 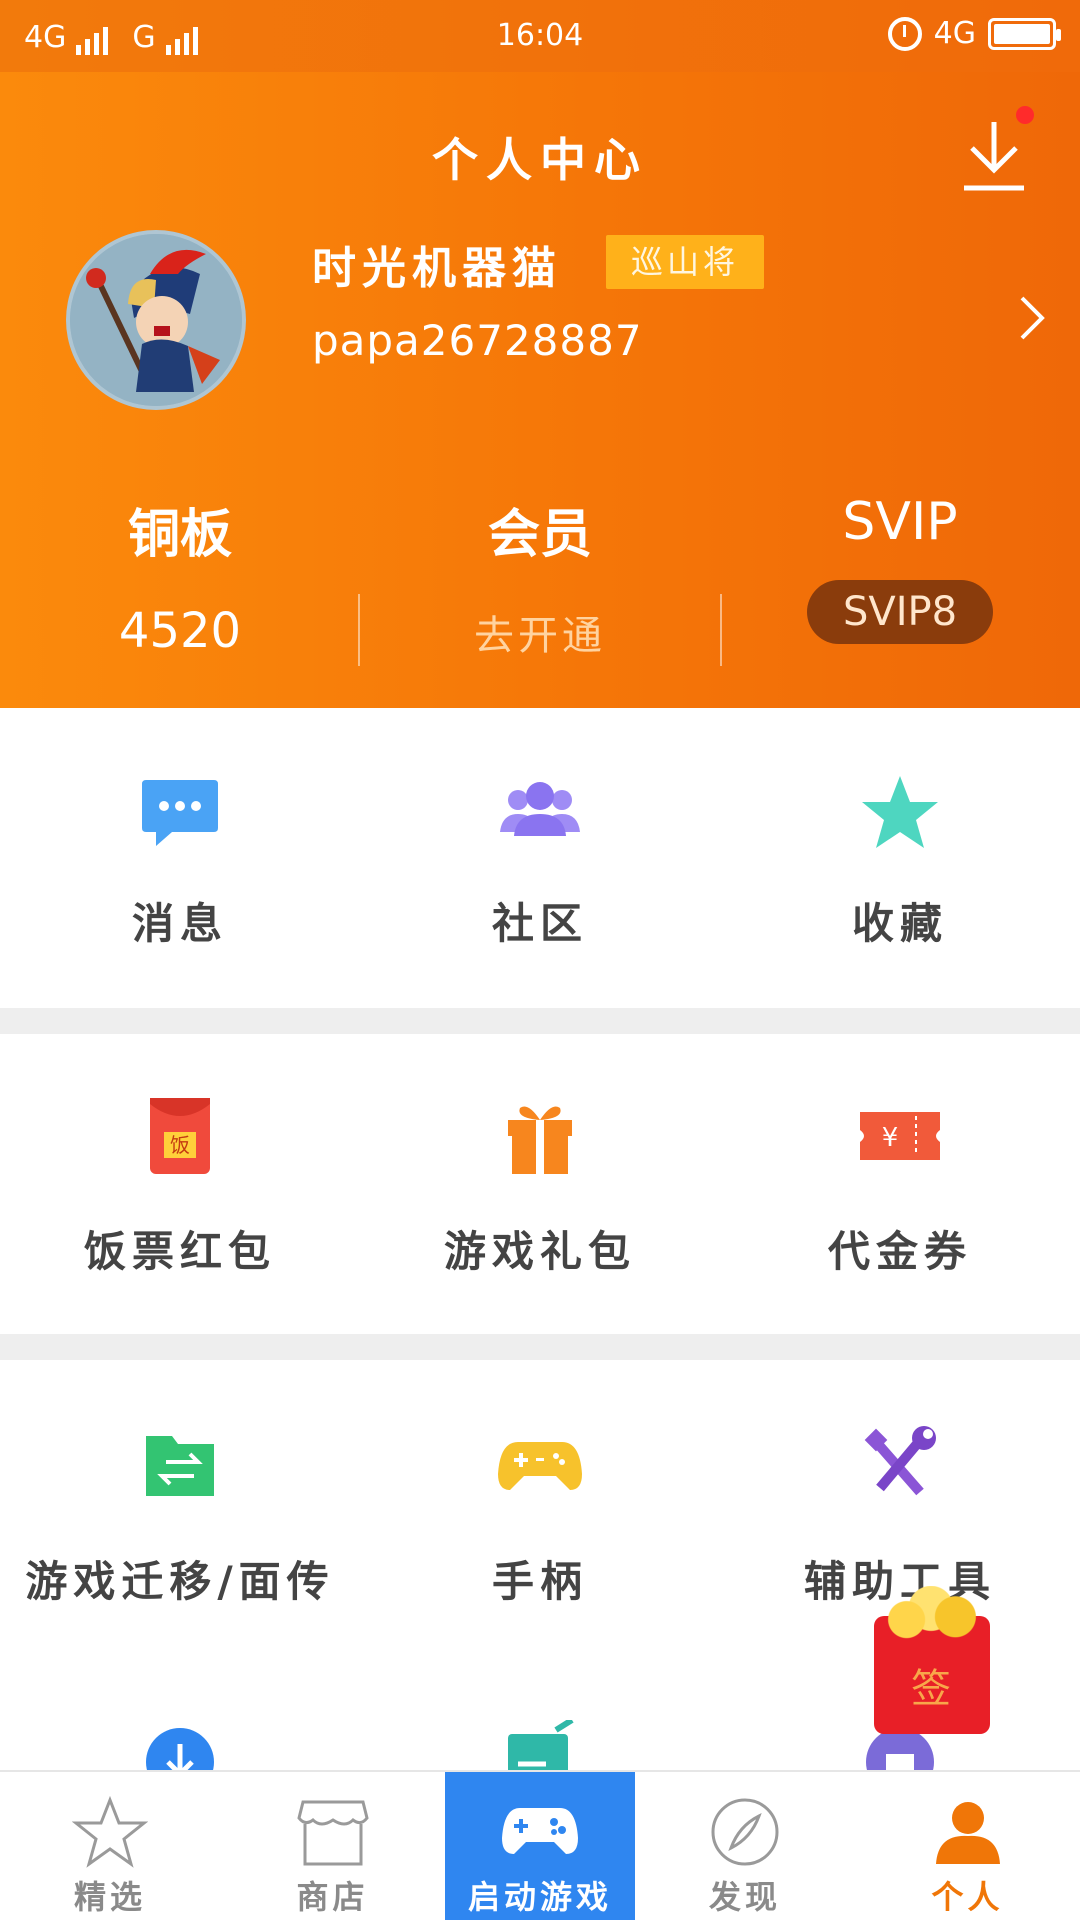 I want to click on svg-text: 饭, so click(x=180, y=1145).